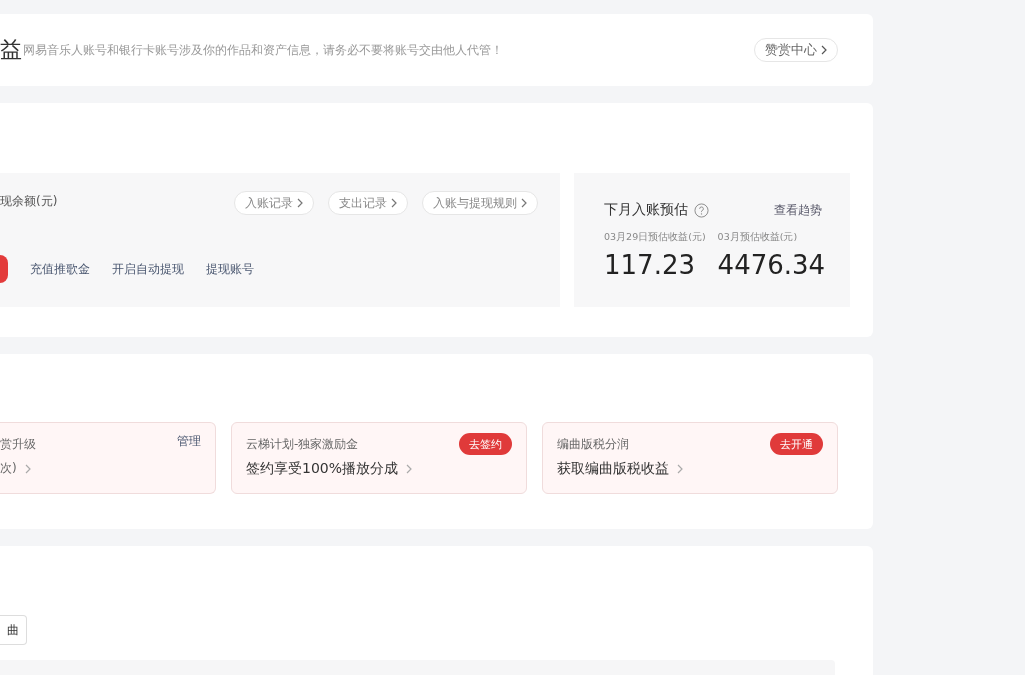  I want to click on action-link: 提现账号, so click(230, 269).